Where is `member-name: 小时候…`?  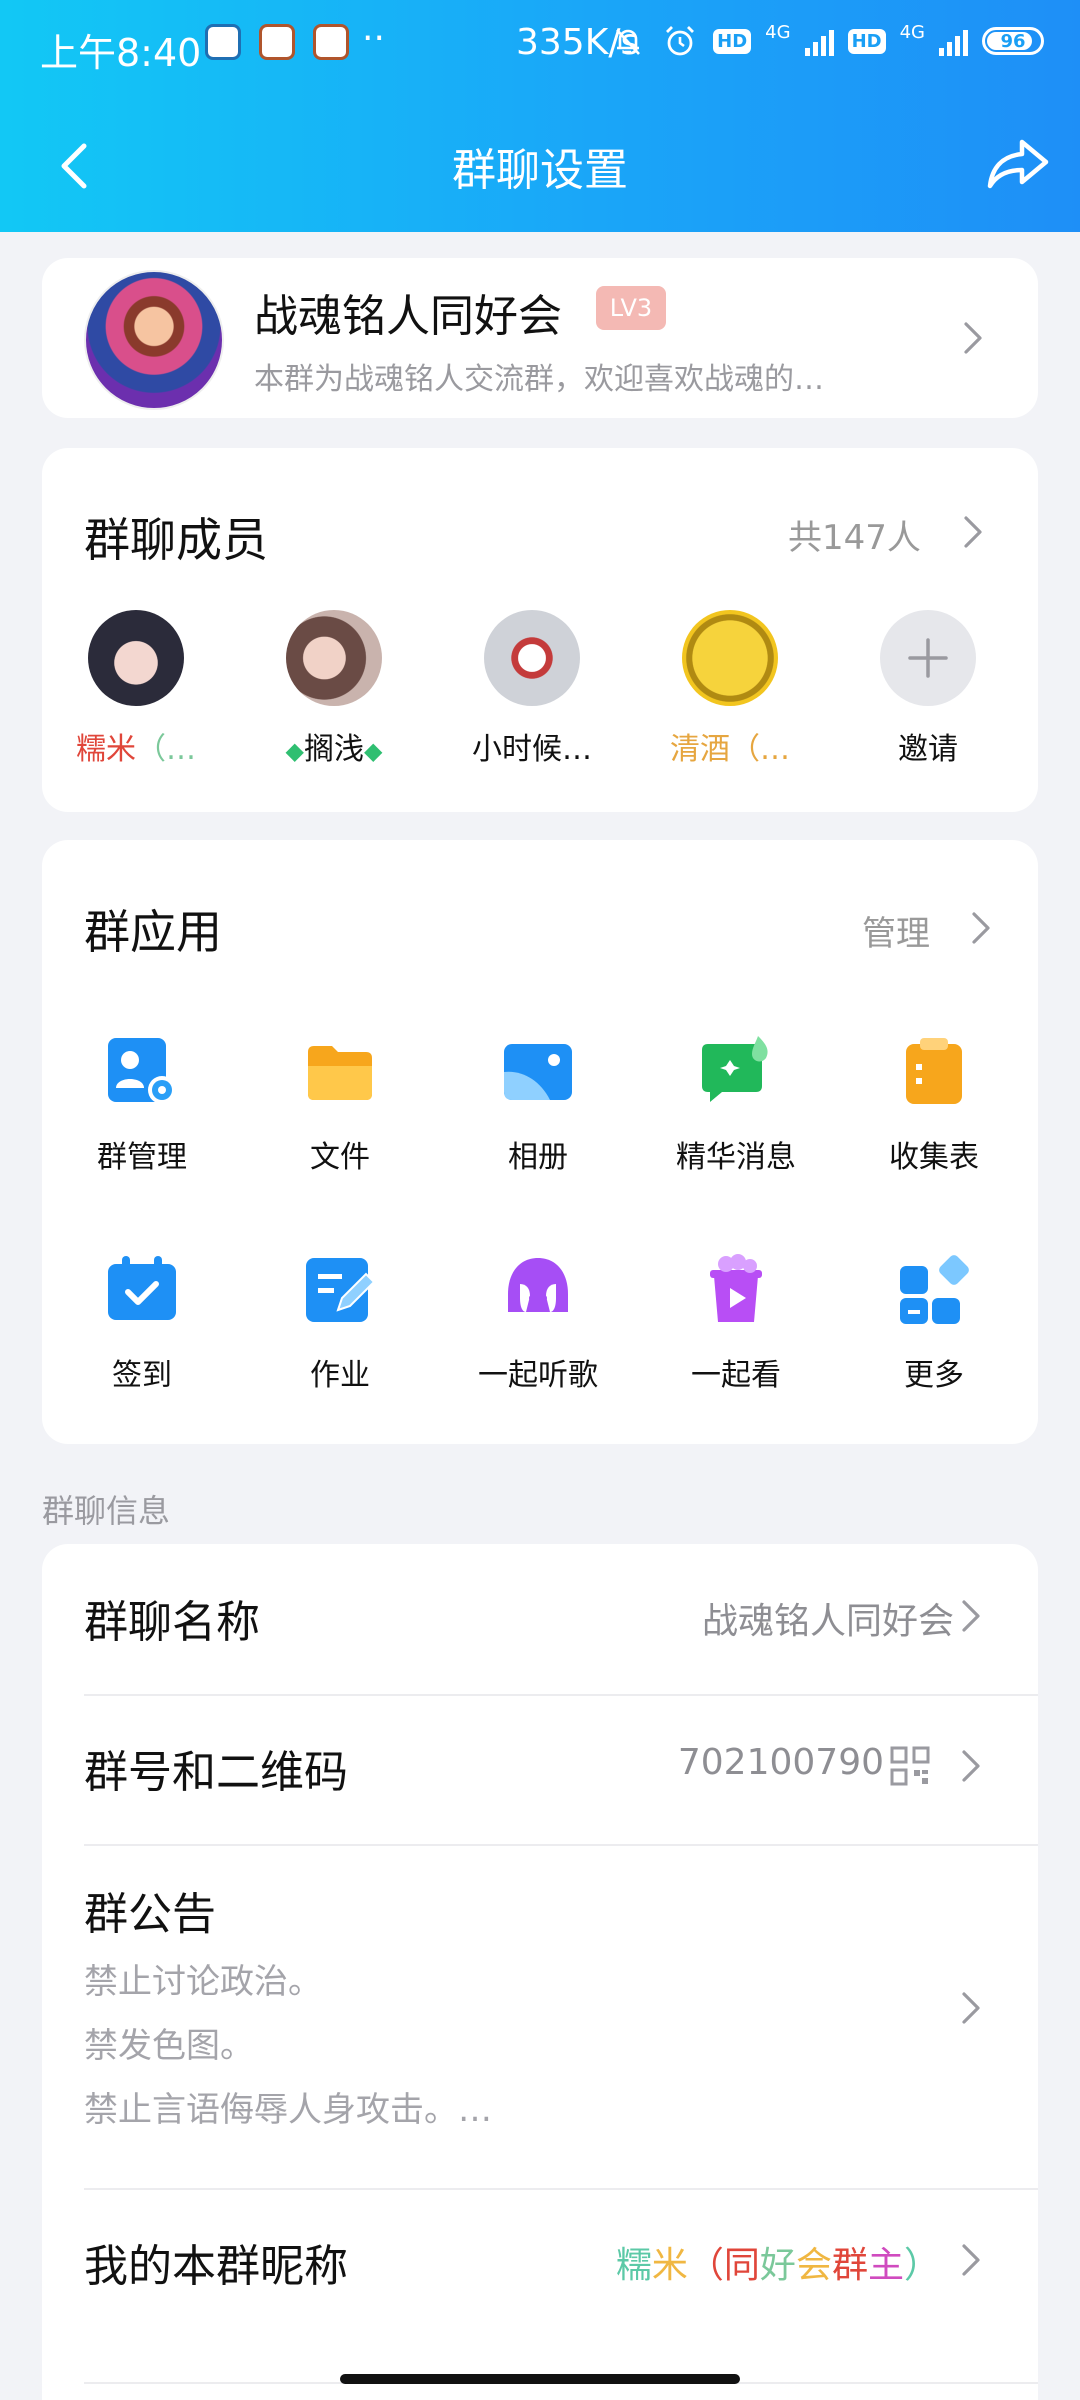 member-name: 小时候… is located at coordinates (532, 749).